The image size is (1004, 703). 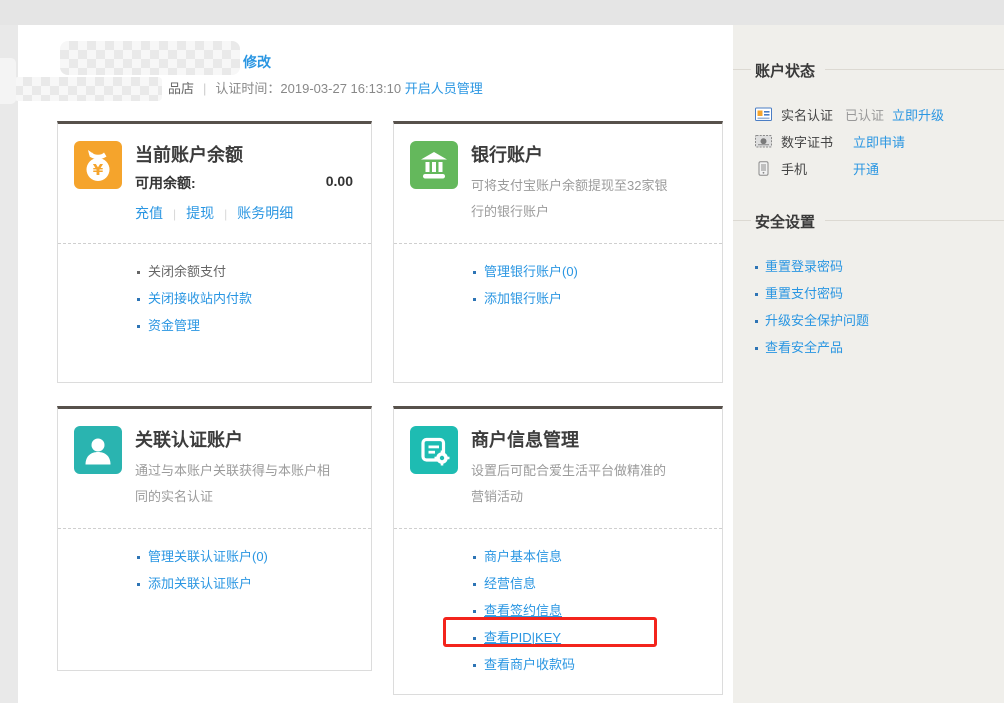 I want to click on view-pid-key-link: 查看PID|KEY, so click(x=582, y=632).